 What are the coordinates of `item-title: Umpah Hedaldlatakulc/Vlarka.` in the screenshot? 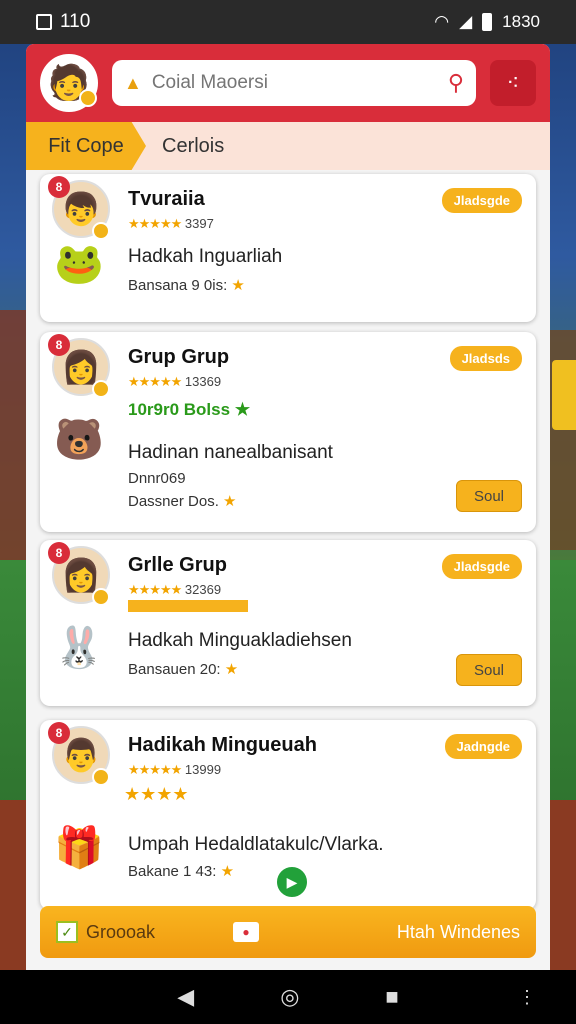 It's located at (256, 844).